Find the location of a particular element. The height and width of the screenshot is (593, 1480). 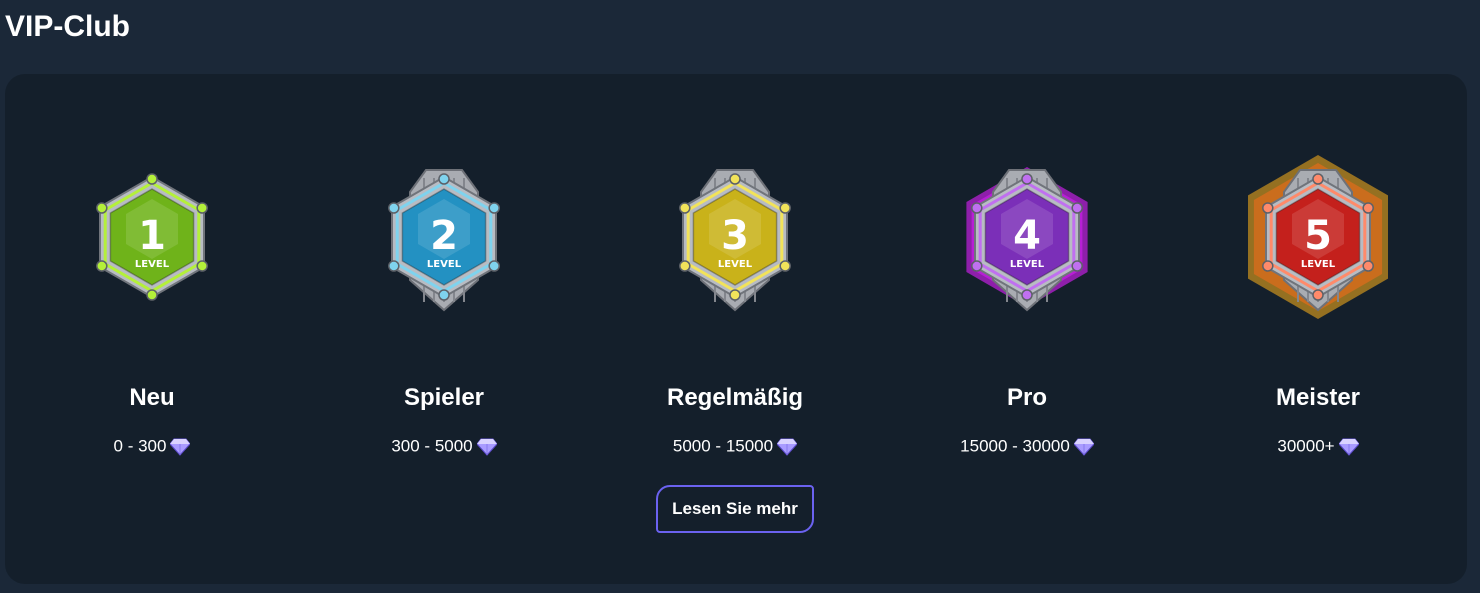

level-range: 15000 - 30000 is located at coordinates (1027, 446).